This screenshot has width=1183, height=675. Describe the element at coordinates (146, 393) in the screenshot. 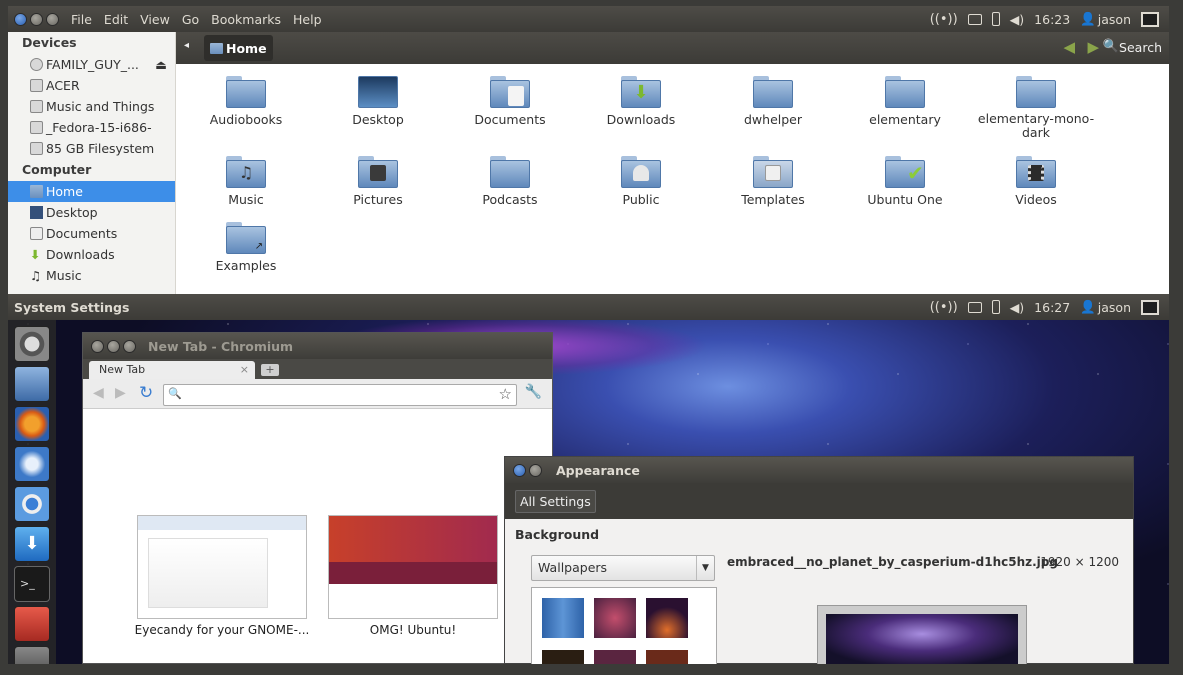

I see `reload-icon: ↻` at that location.